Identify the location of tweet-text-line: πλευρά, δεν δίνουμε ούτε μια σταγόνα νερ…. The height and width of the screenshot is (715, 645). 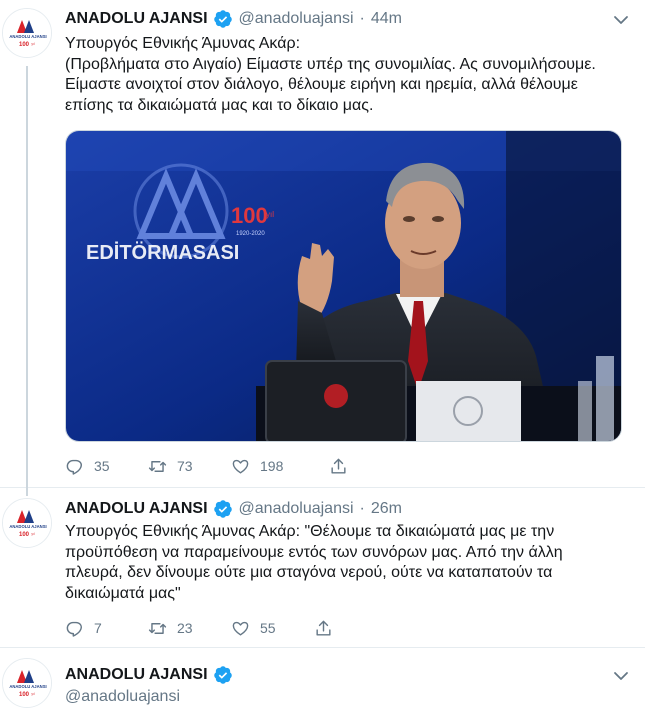
(309, 572).